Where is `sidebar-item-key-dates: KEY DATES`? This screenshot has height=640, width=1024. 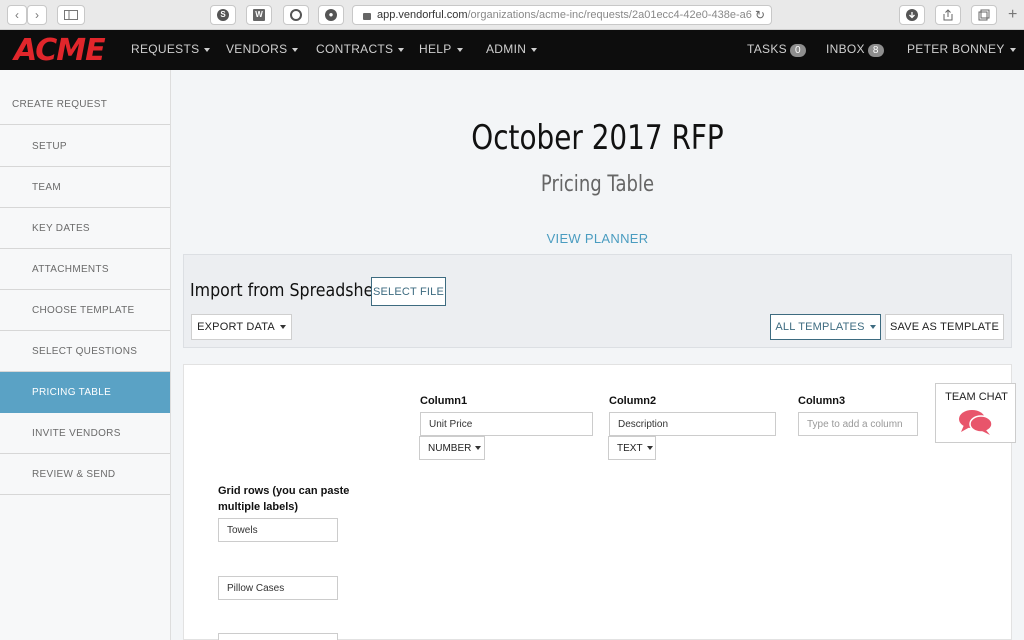 sidebar-item-key-dates: KEY DATES is located at coordinates (85, 228).